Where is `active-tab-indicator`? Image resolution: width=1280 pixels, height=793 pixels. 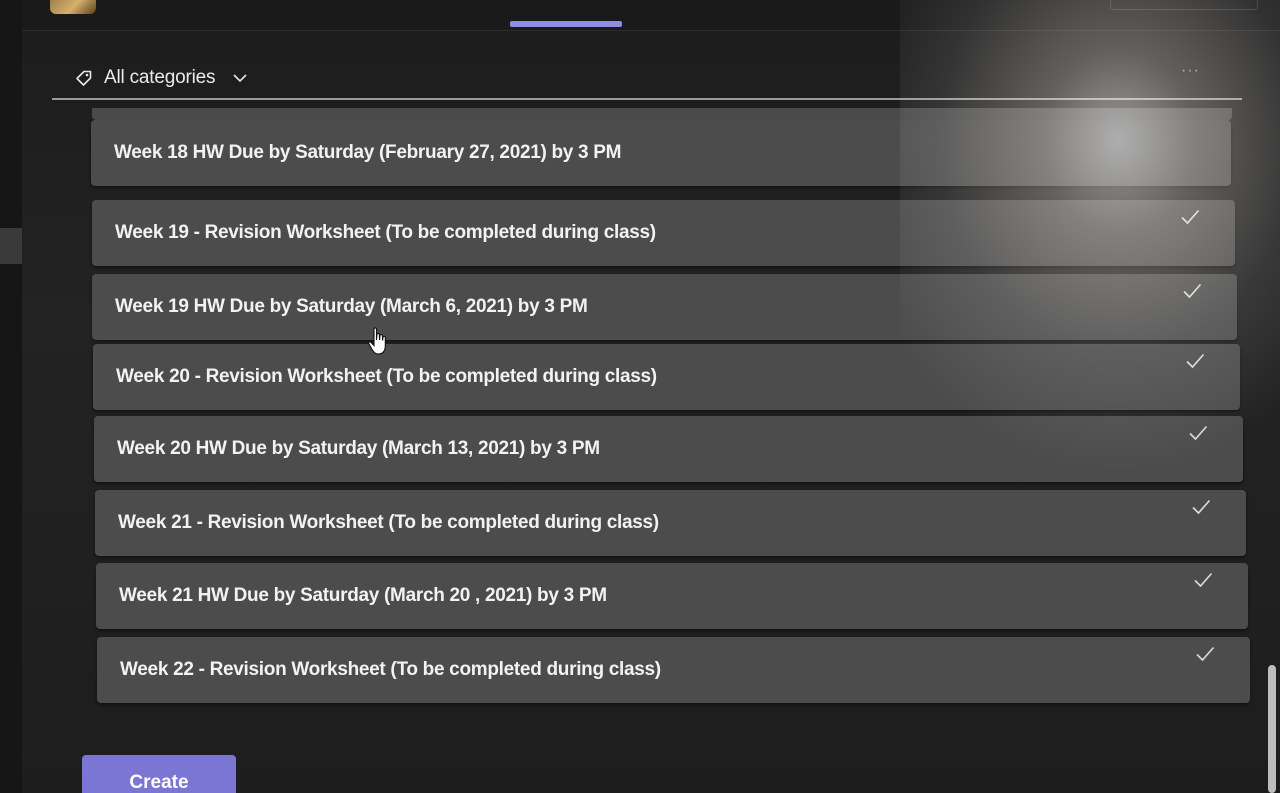
active-tab-indicator is located at coordinates (566, 24).